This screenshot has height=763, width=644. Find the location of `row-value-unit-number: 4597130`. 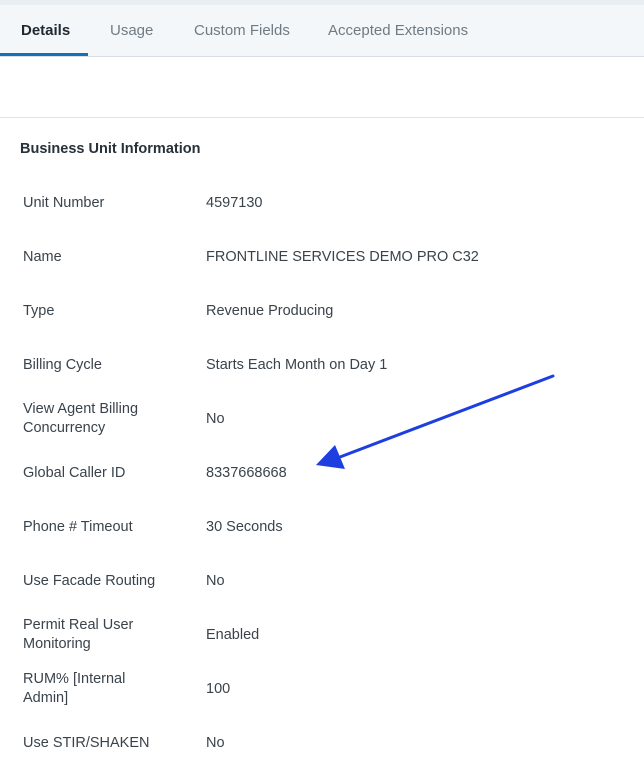

row-value-unit-number: 4597130 is located at coordinates (234, 202).